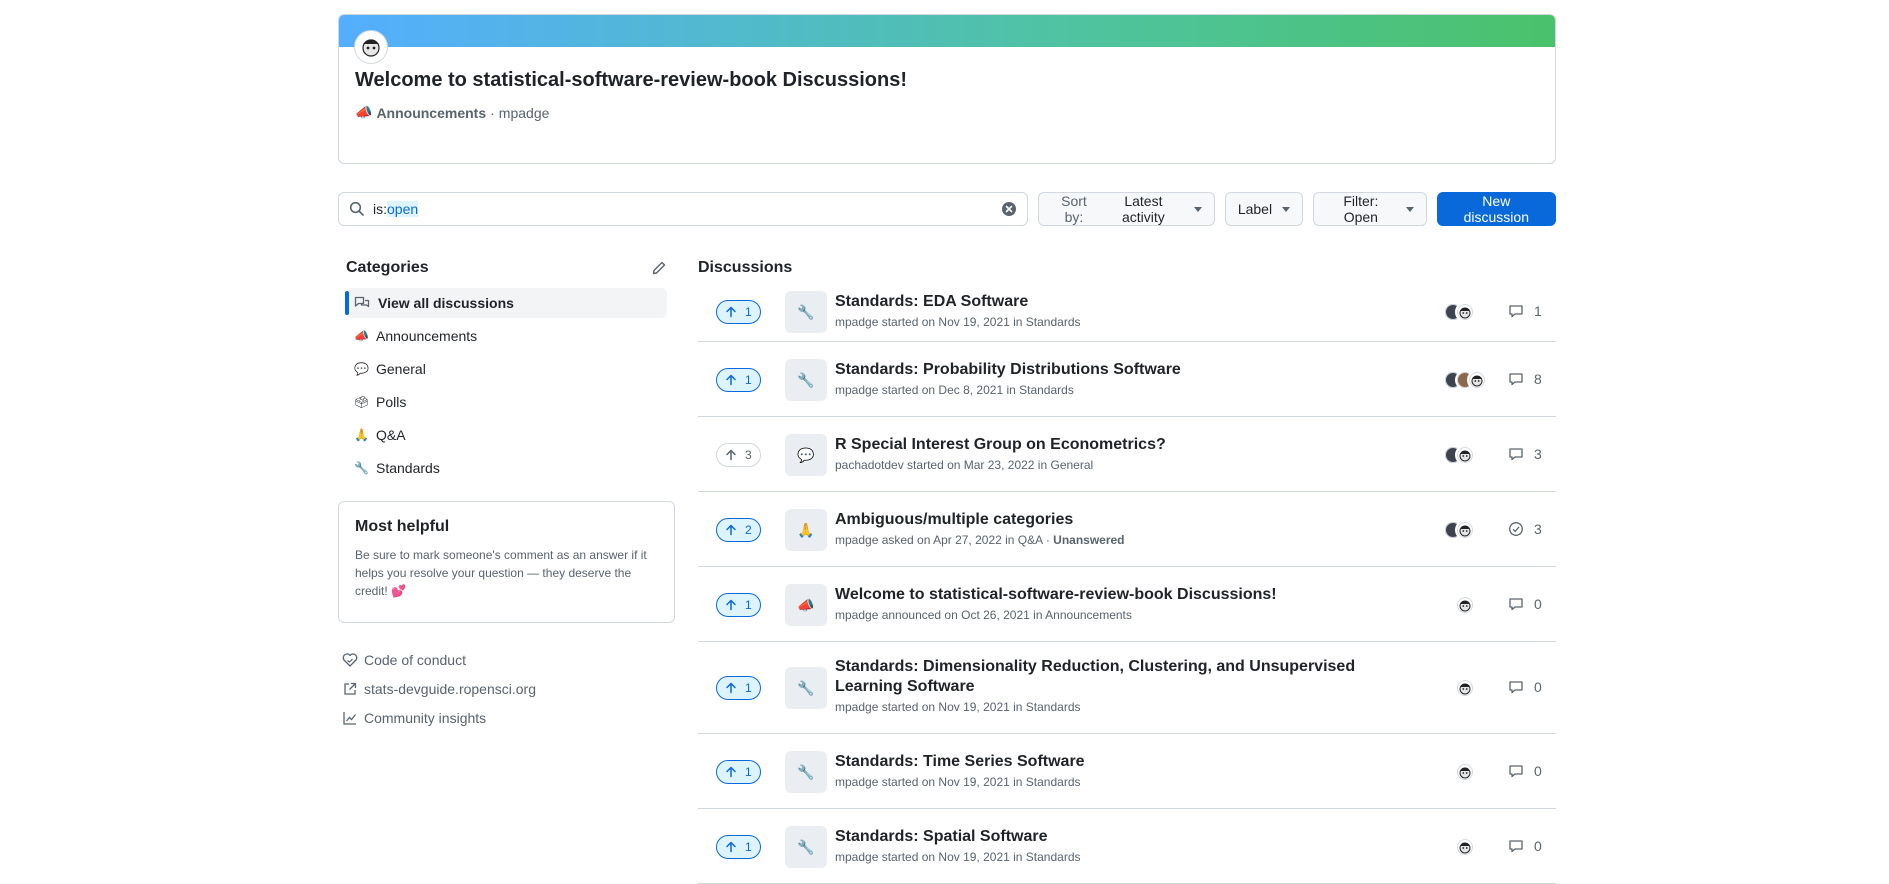  I want to click on avatar-icon, so click(1465, 456).